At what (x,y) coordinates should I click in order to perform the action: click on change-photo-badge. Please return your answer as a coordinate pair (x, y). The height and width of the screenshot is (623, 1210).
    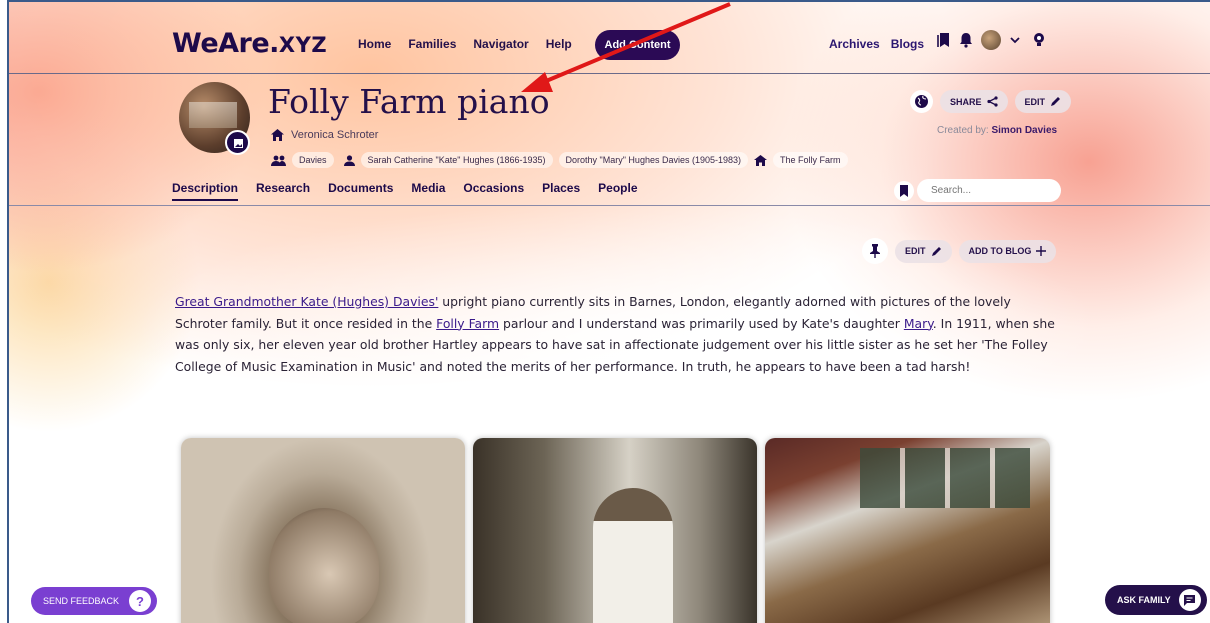
    Looking at the image, I should click on (237, 142).